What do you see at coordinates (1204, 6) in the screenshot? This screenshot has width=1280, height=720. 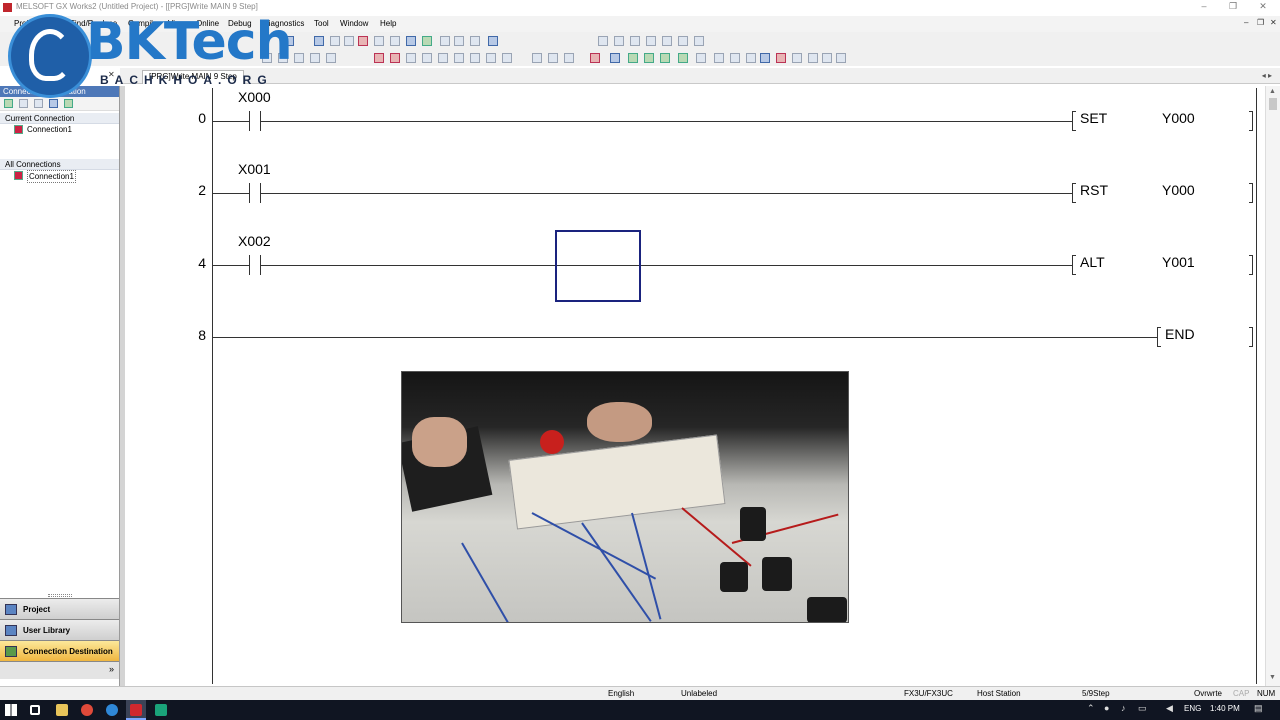 I see `minimize-button: –` at bounding box center [1204, 6].